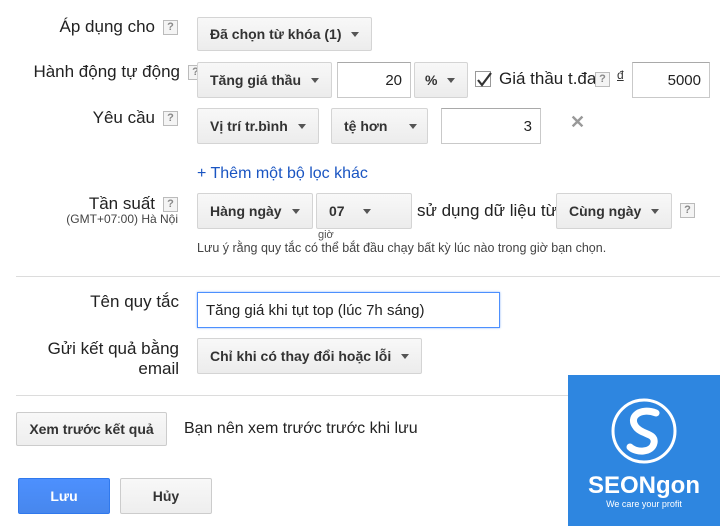  Describe the element at coordinates (671, 80) in the screenshot. I see `max-bid-input: 5000` at that location.